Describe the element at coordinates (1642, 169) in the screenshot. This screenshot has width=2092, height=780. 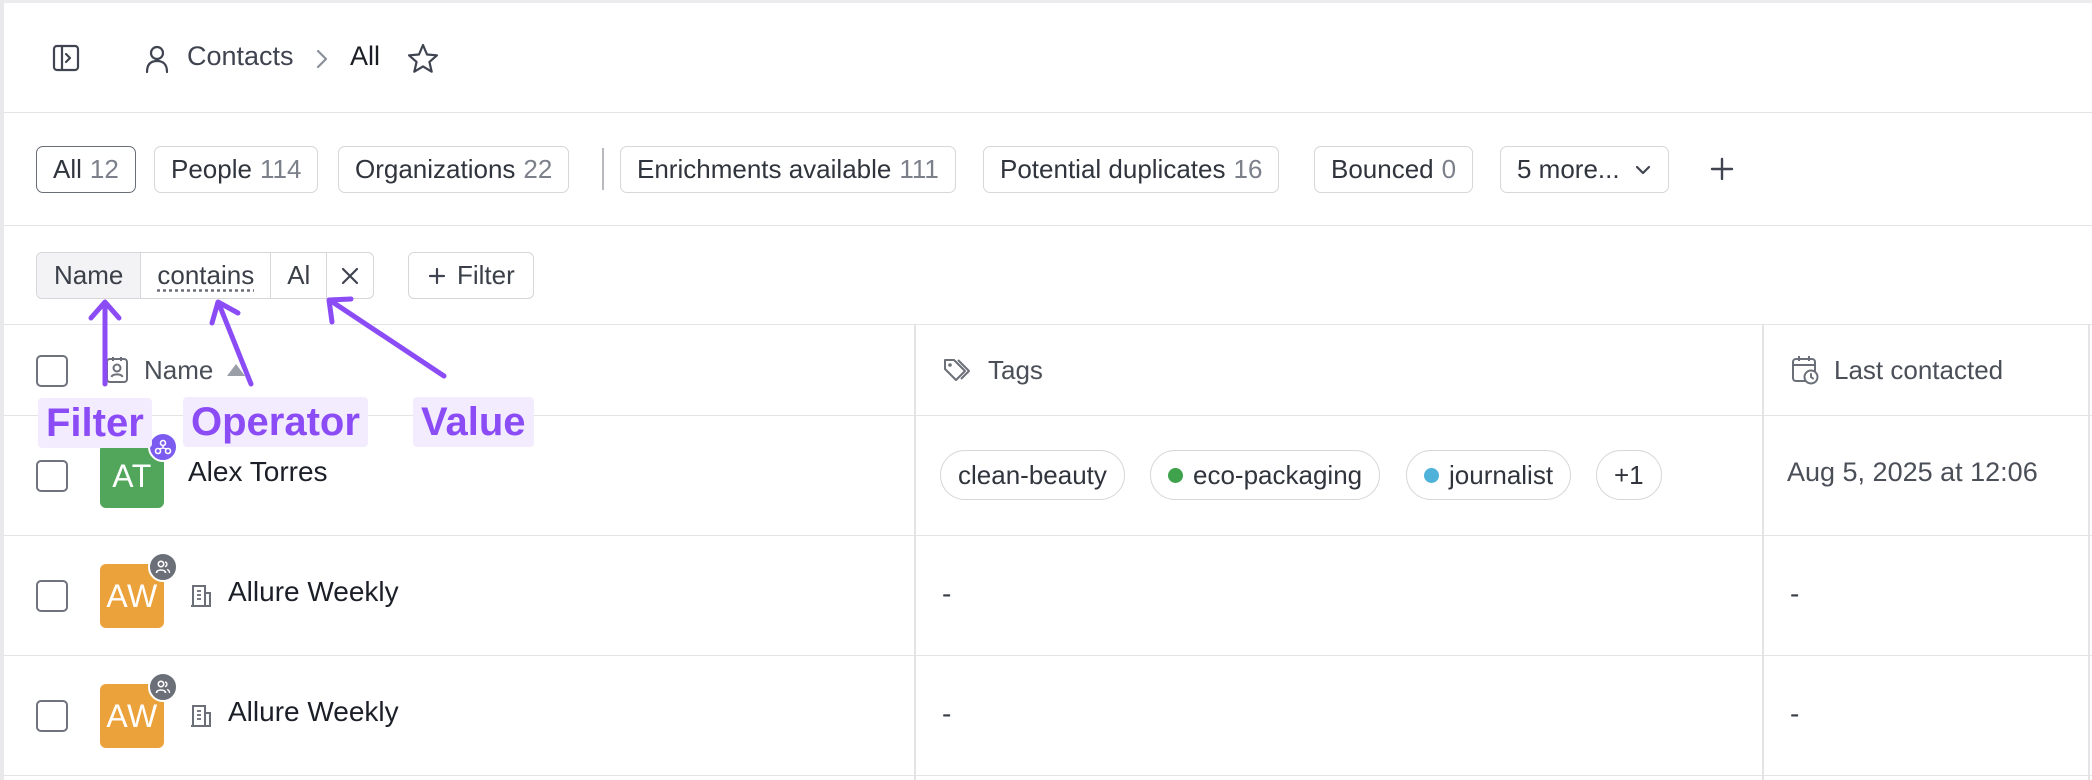
I see `chevron-down-icon` at that location.